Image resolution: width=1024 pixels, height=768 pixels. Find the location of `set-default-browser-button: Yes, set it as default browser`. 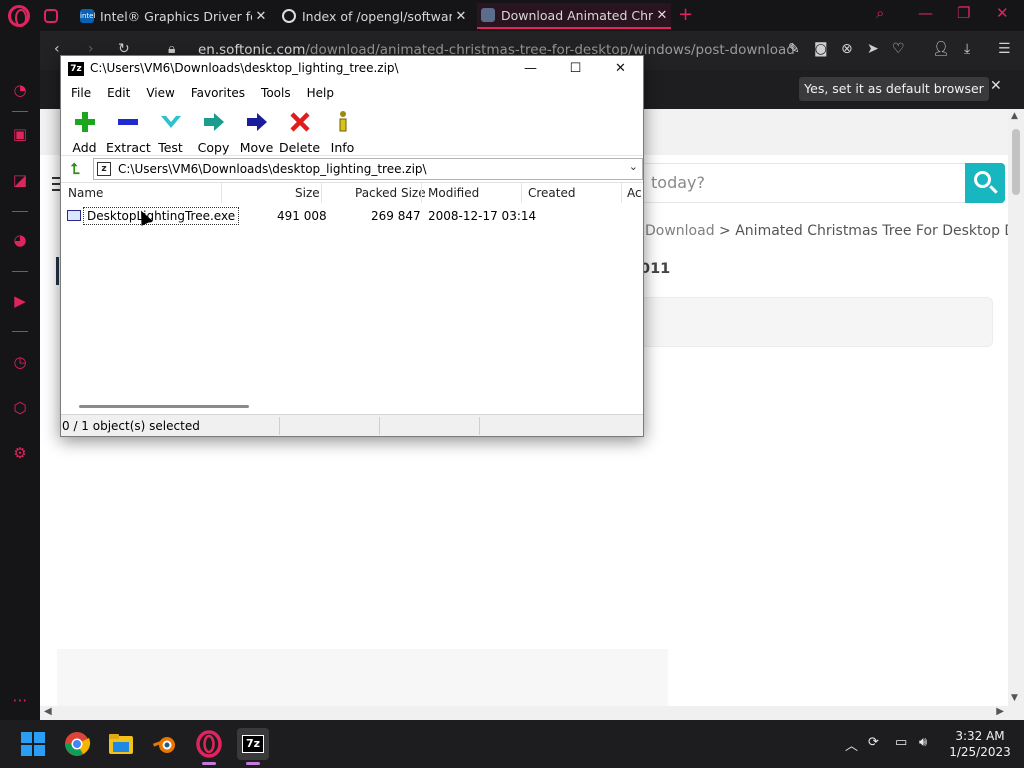

set-default-browser-button: Yes, set it as default browser is located at coordinates (894, 89).